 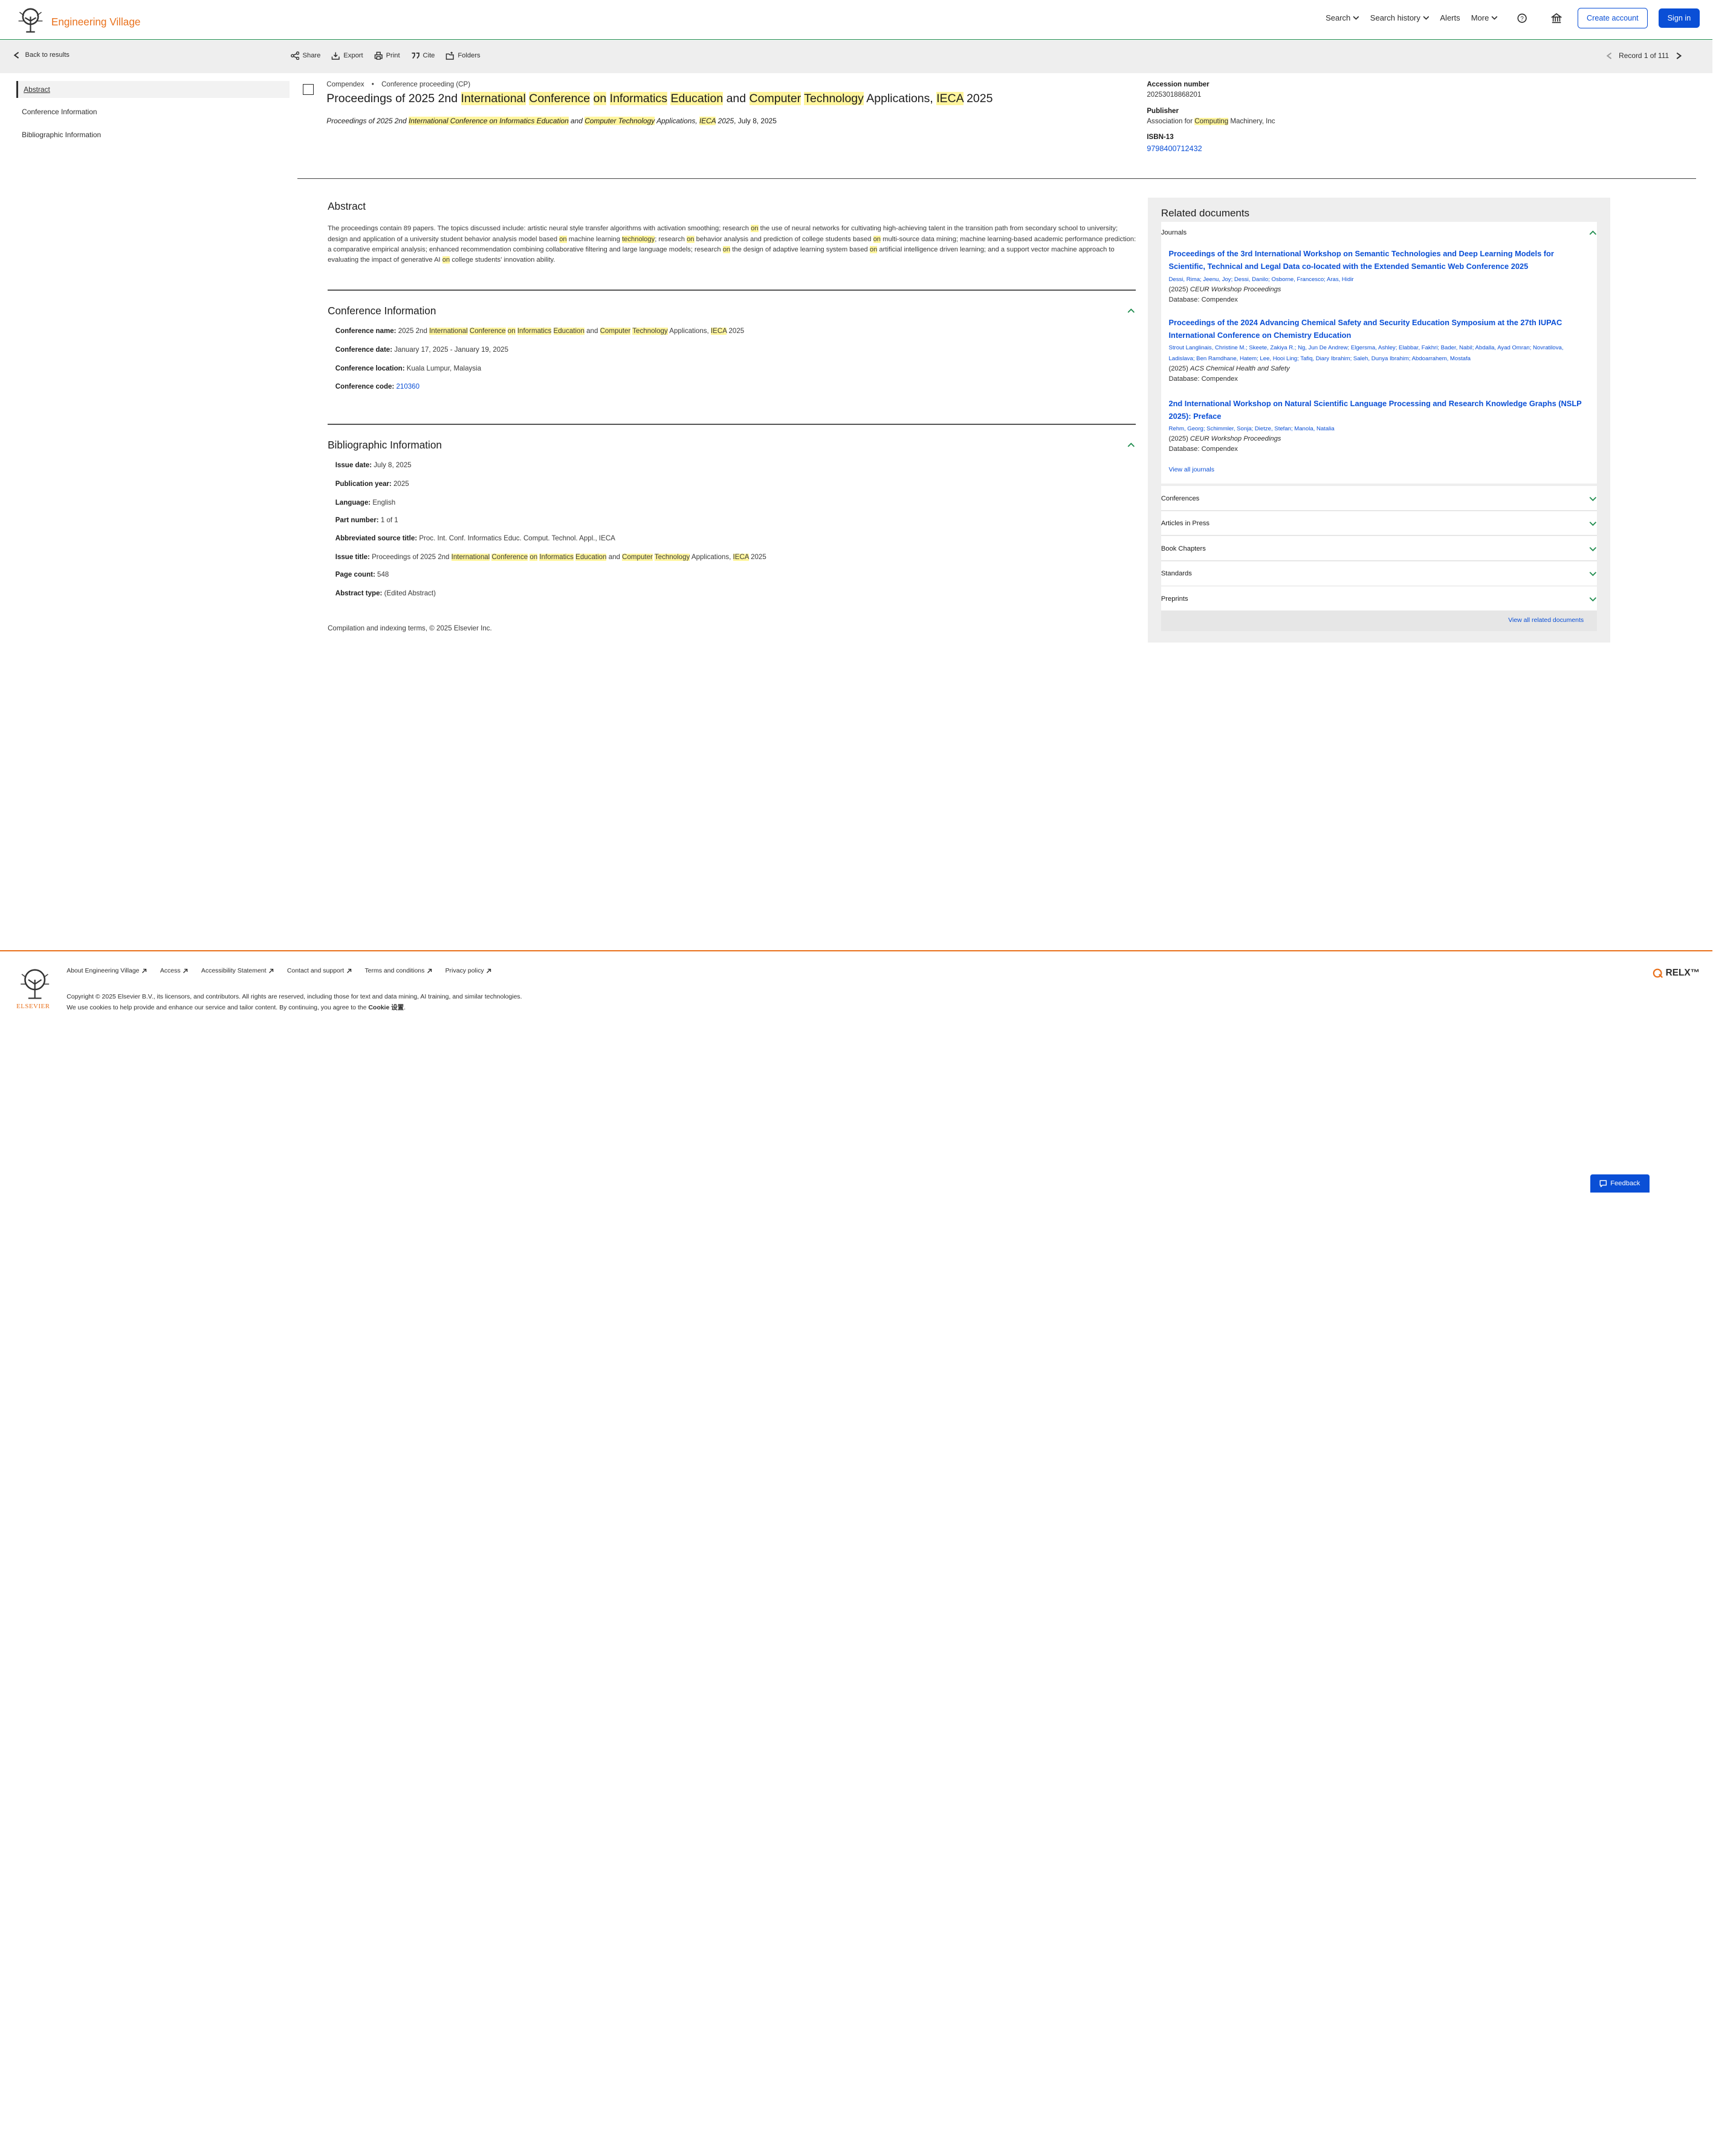 I want to click on isbn-value: 9798400712432, so click(x=1175, y=148).